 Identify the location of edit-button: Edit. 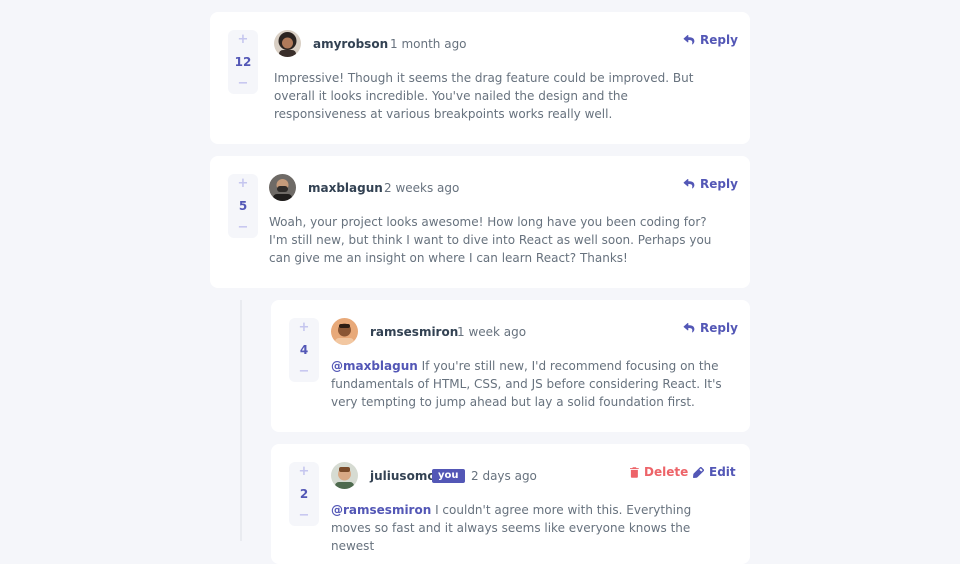
(714, 472).